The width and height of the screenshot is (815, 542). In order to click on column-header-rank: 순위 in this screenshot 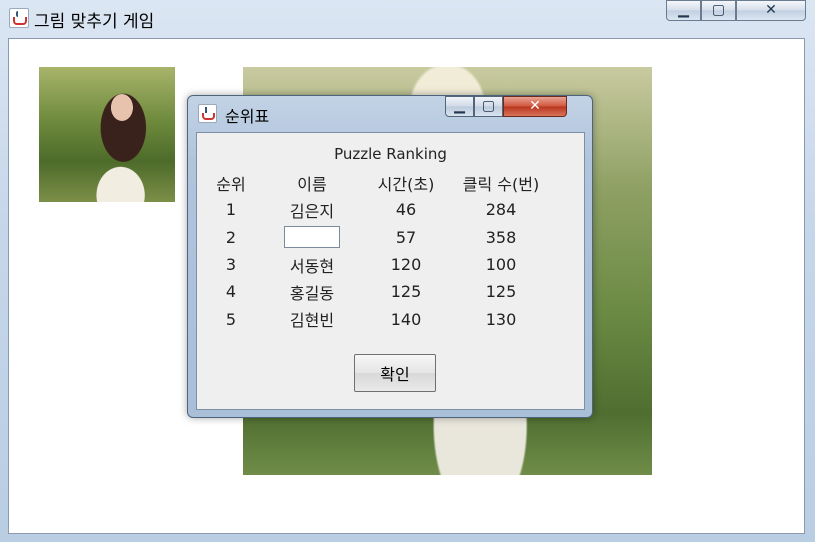, I will do `click(231, 184)`.